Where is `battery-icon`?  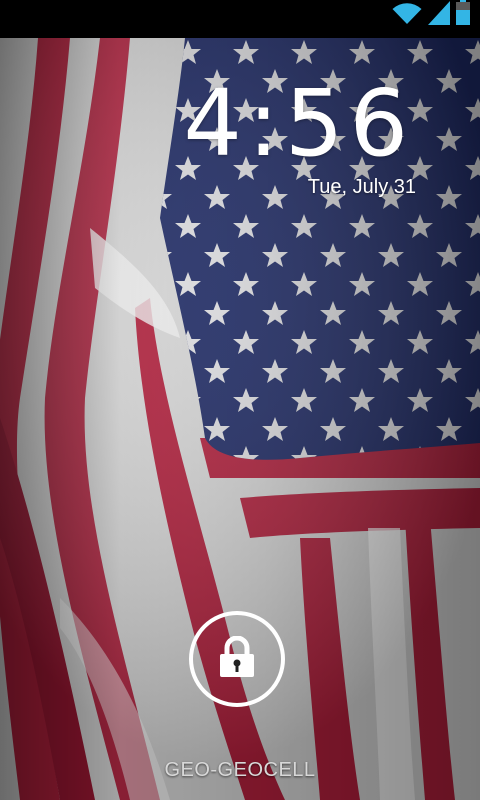 battery-icon is located at coordinates (463, 15).